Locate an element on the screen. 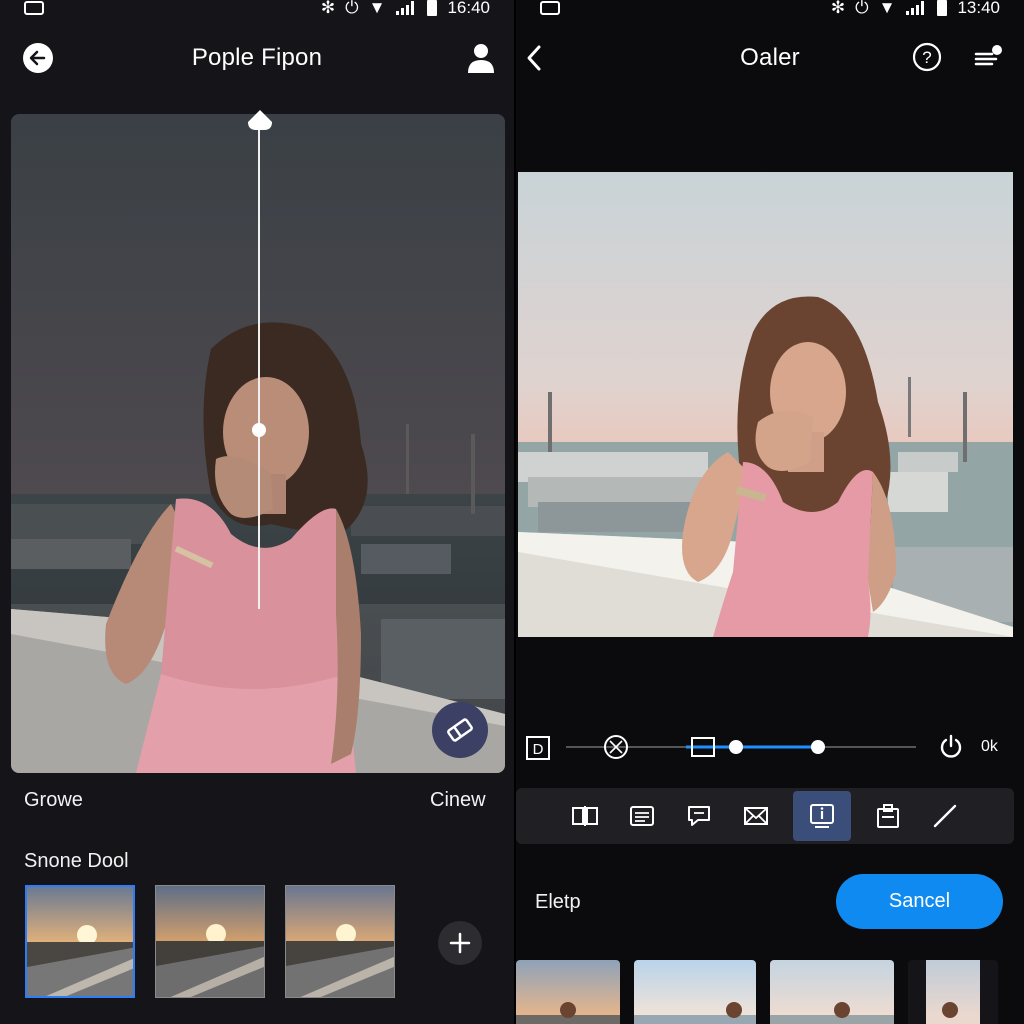  tool-text is located at coordinates (642, 816).